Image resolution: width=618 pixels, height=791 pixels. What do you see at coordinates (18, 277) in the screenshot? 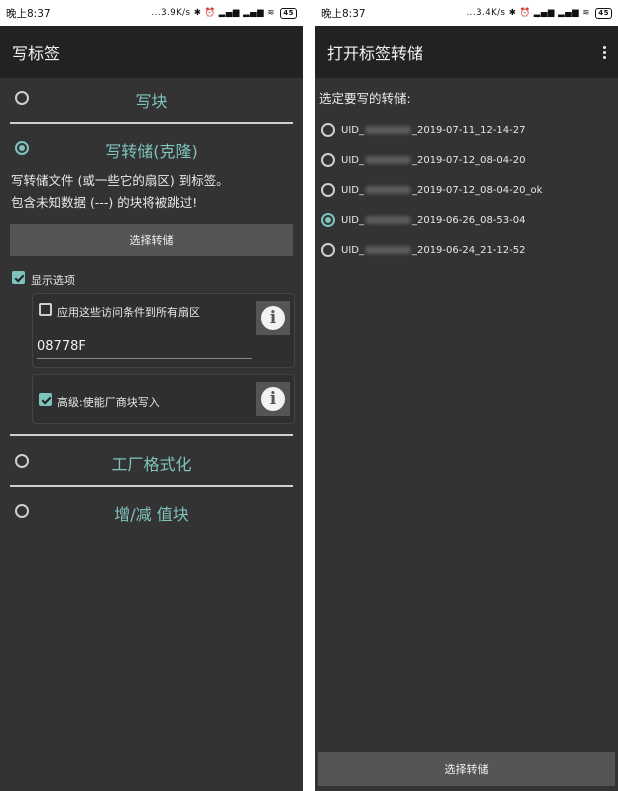
I see `show-options-checkbox` at bounding box center [18, 277].